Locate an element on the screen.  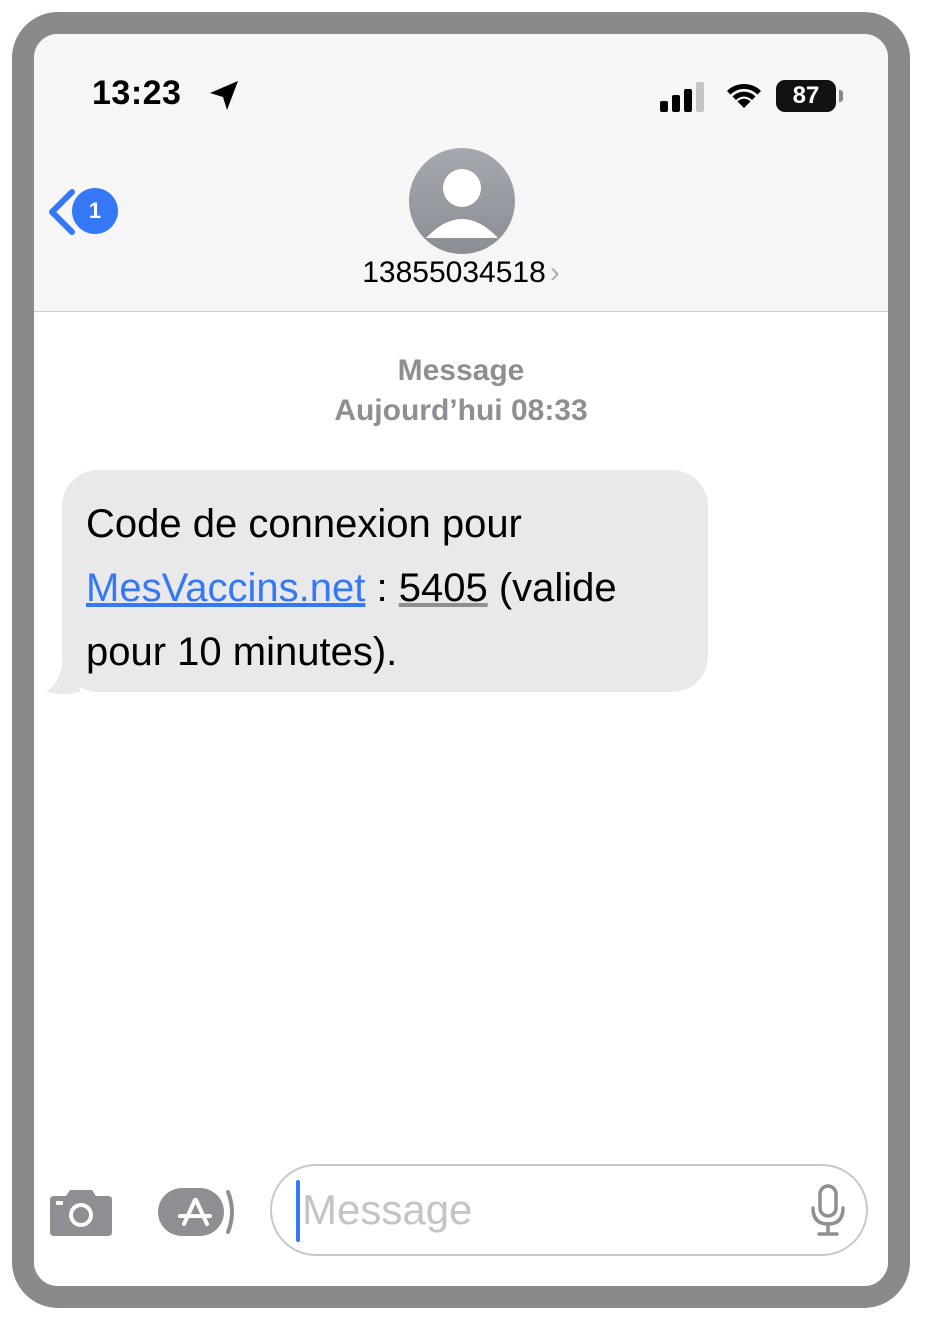
contact-name-row: 13855034518 › is located at coordinates (461, 273).